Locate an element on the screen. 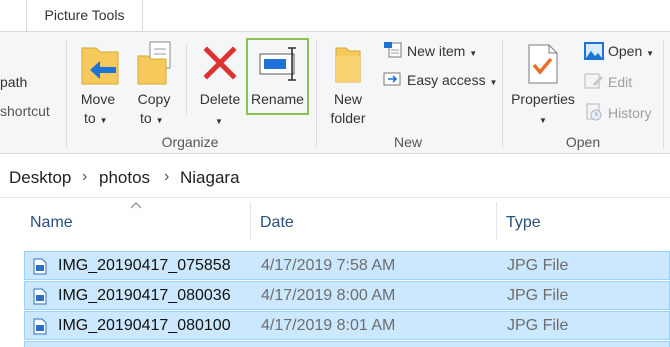 The height and width of the screenshot is (347, 670). column-header-date: Date is located at coordinates (373, 222).